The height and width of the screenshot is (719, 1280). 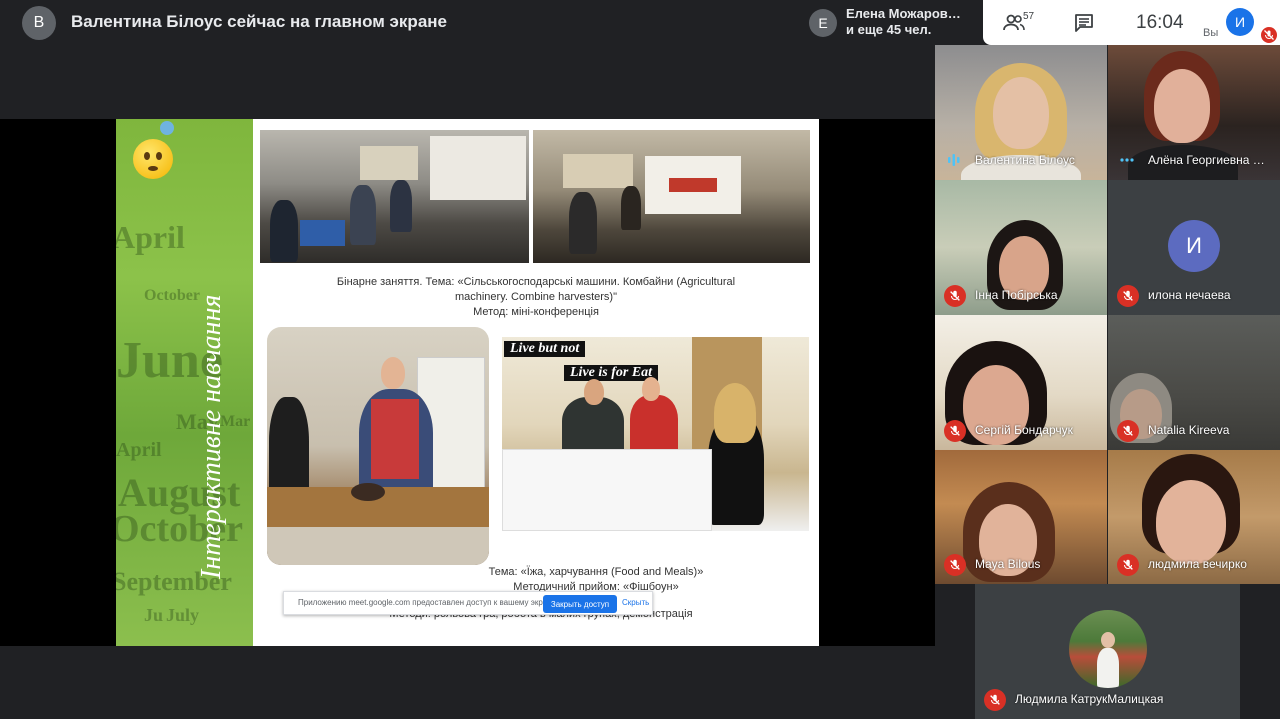 I want to click on self-avatar: И, so click(x=1240, y=22).